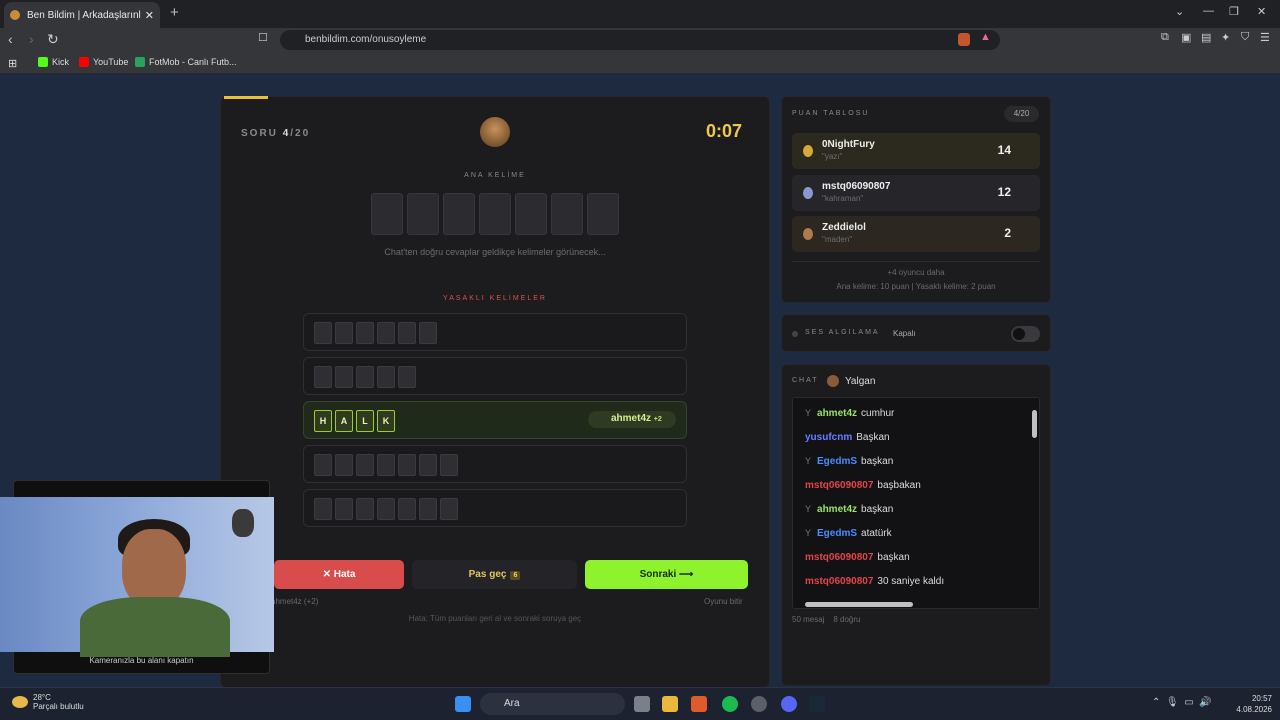 The height and width of the screenshot is (720, 1280). Describe the element at coordinates (1206, 37) in the screenshot. I see `wallet-icon: ▤` at that location.